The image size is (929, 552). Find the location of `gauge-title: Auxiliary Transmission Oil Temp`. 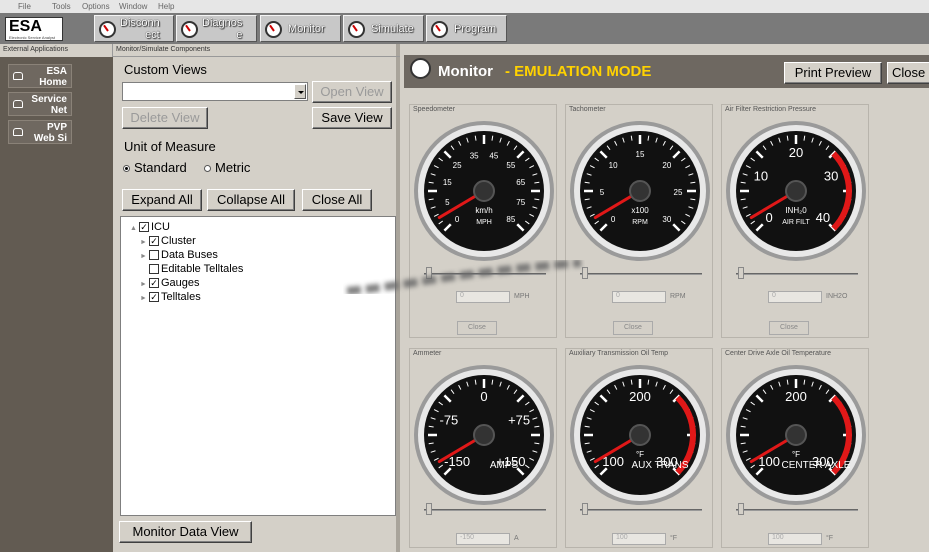

gauge-title: Auxiliary Transmission Oil Temp is located at coordinates (619, 353).